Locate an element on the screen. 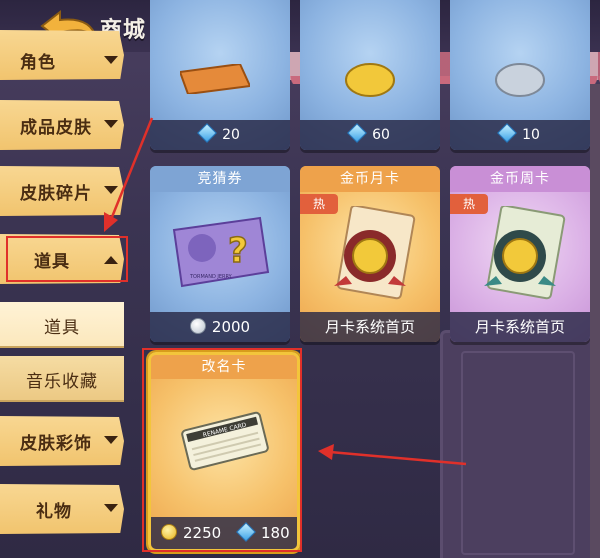  annotation-arrow-sidebar is located at coordinates (129, 174).